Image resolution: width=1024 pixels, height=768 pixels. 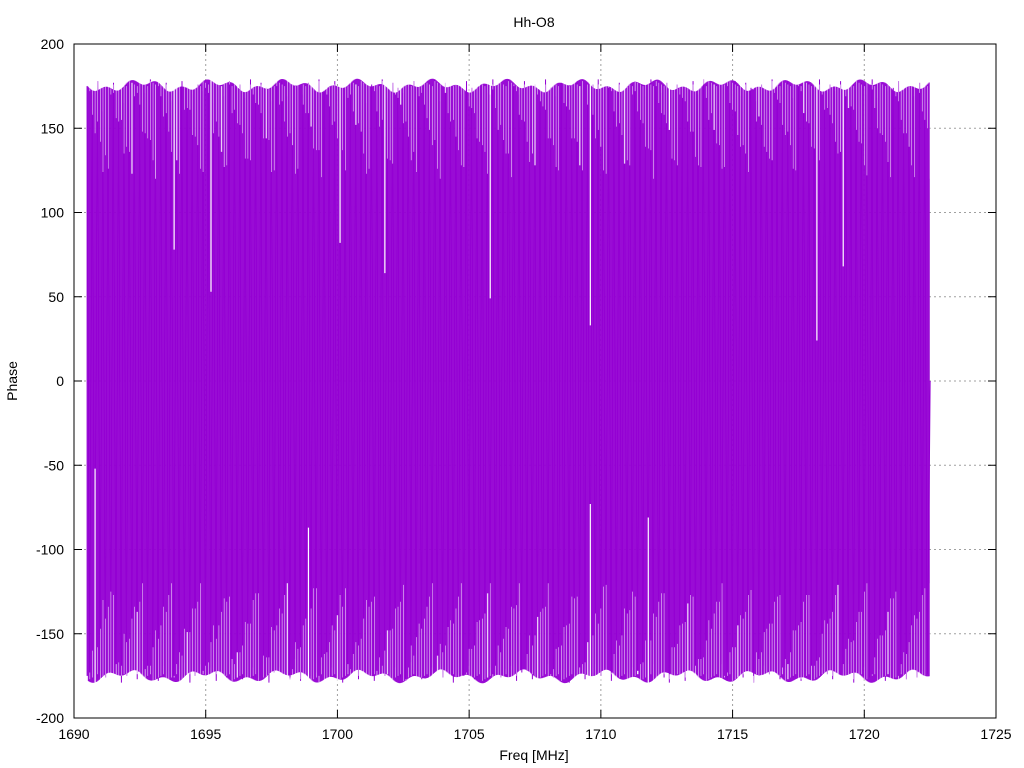 I want to click on x-tick-label: 1695, so click(x=205, y=734).